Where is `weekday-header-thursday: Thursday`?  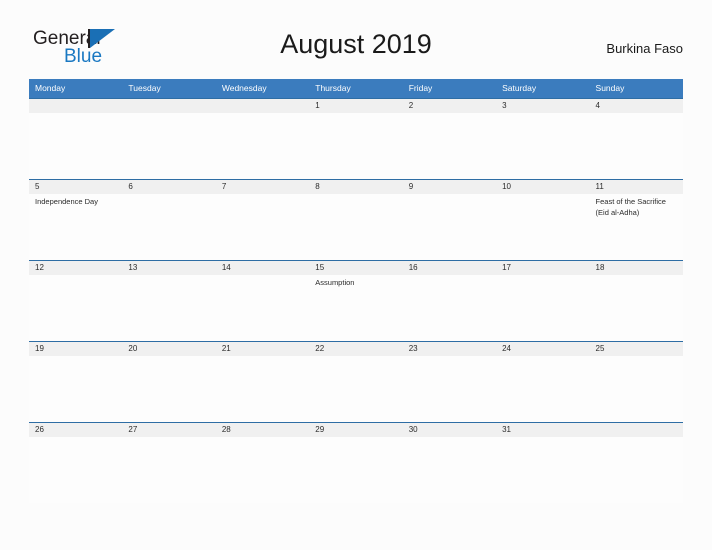
weekday-header-thursday: Thursday is located at coordinates (333, 88).